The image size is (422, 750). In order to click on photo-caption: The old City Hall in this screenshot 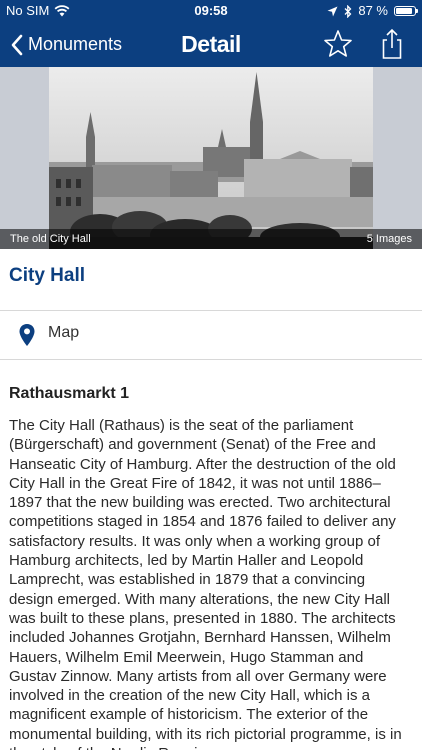, I will do `click(50, 239)`.